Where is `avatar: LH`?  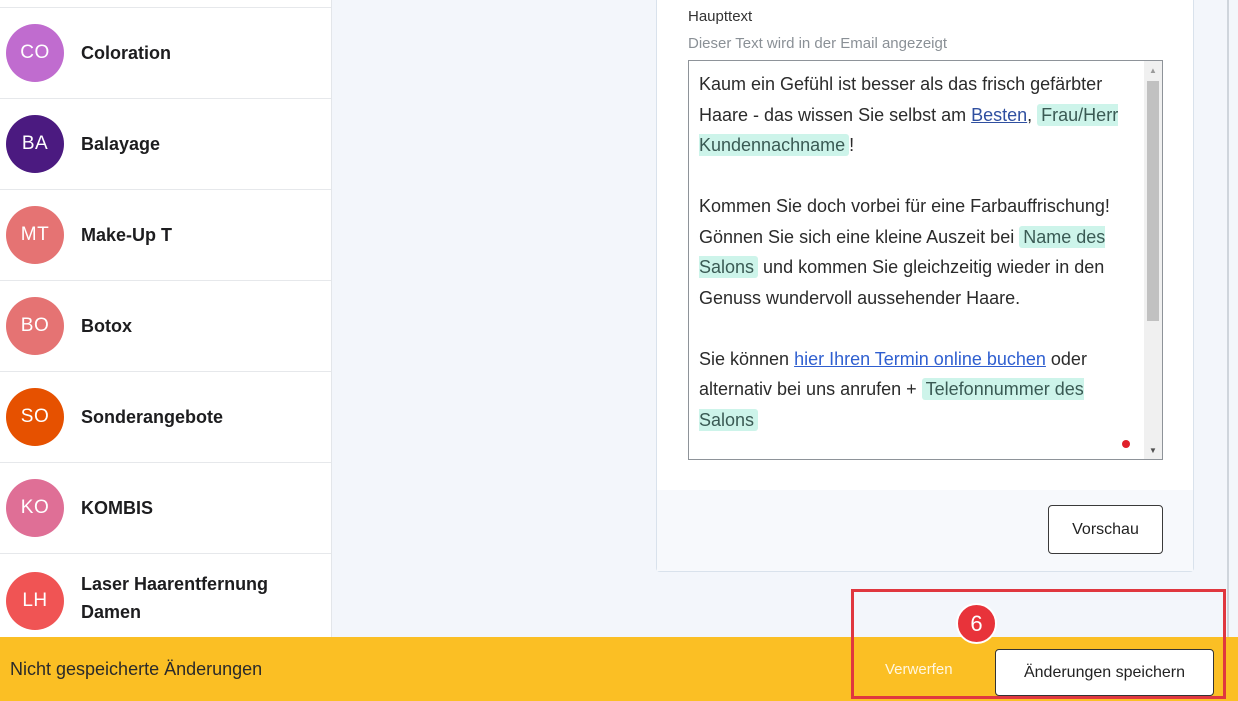
avatar: LH is located at coordinates (35, 601).